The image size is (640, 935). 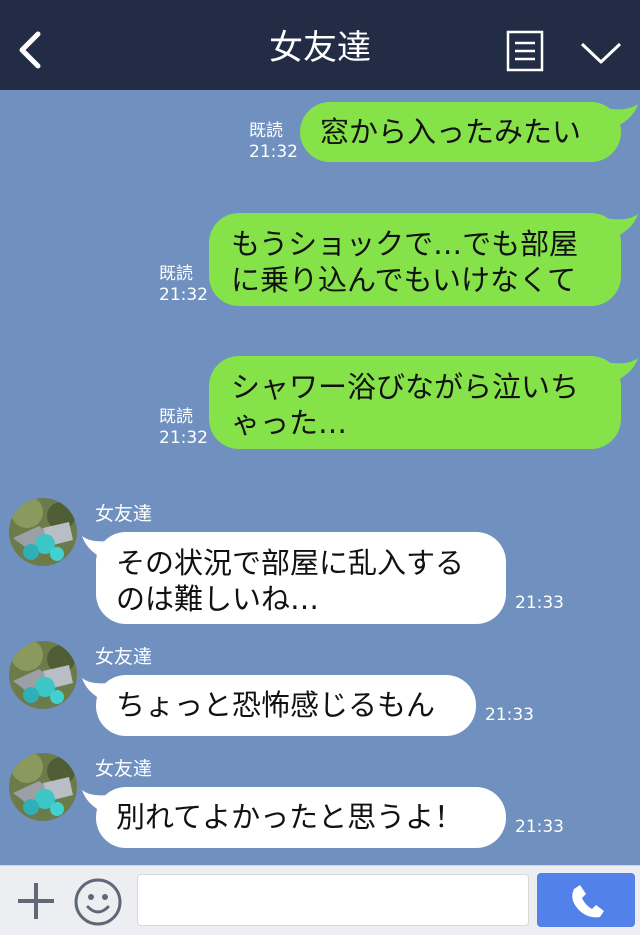 I want to click on attach-button, so click(x=36, y=901).